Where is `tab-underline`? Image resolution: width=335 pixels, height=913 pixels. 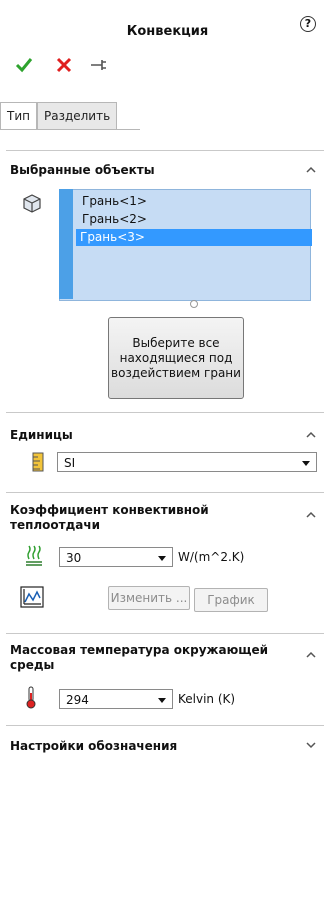 tab-underline is located at coordinates (70, 129).